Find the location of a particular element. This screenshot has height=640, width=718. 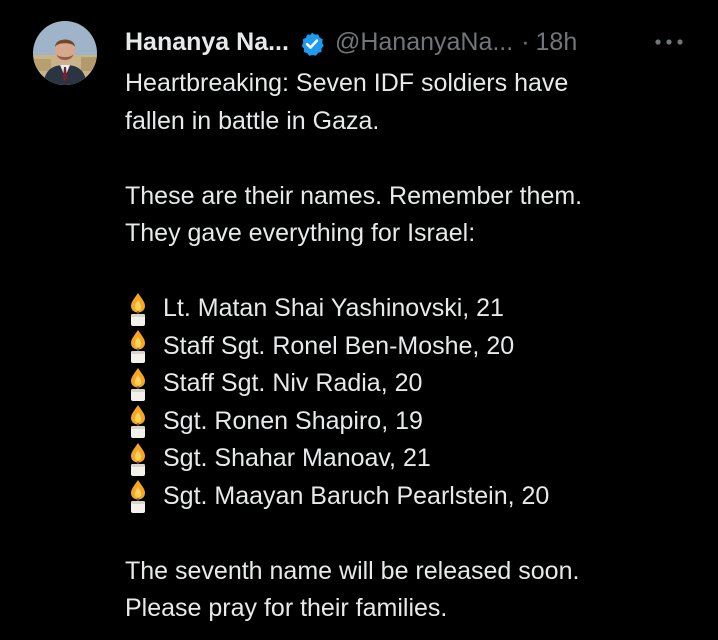

verified-badge-icon is located at coordinates (312, 42).